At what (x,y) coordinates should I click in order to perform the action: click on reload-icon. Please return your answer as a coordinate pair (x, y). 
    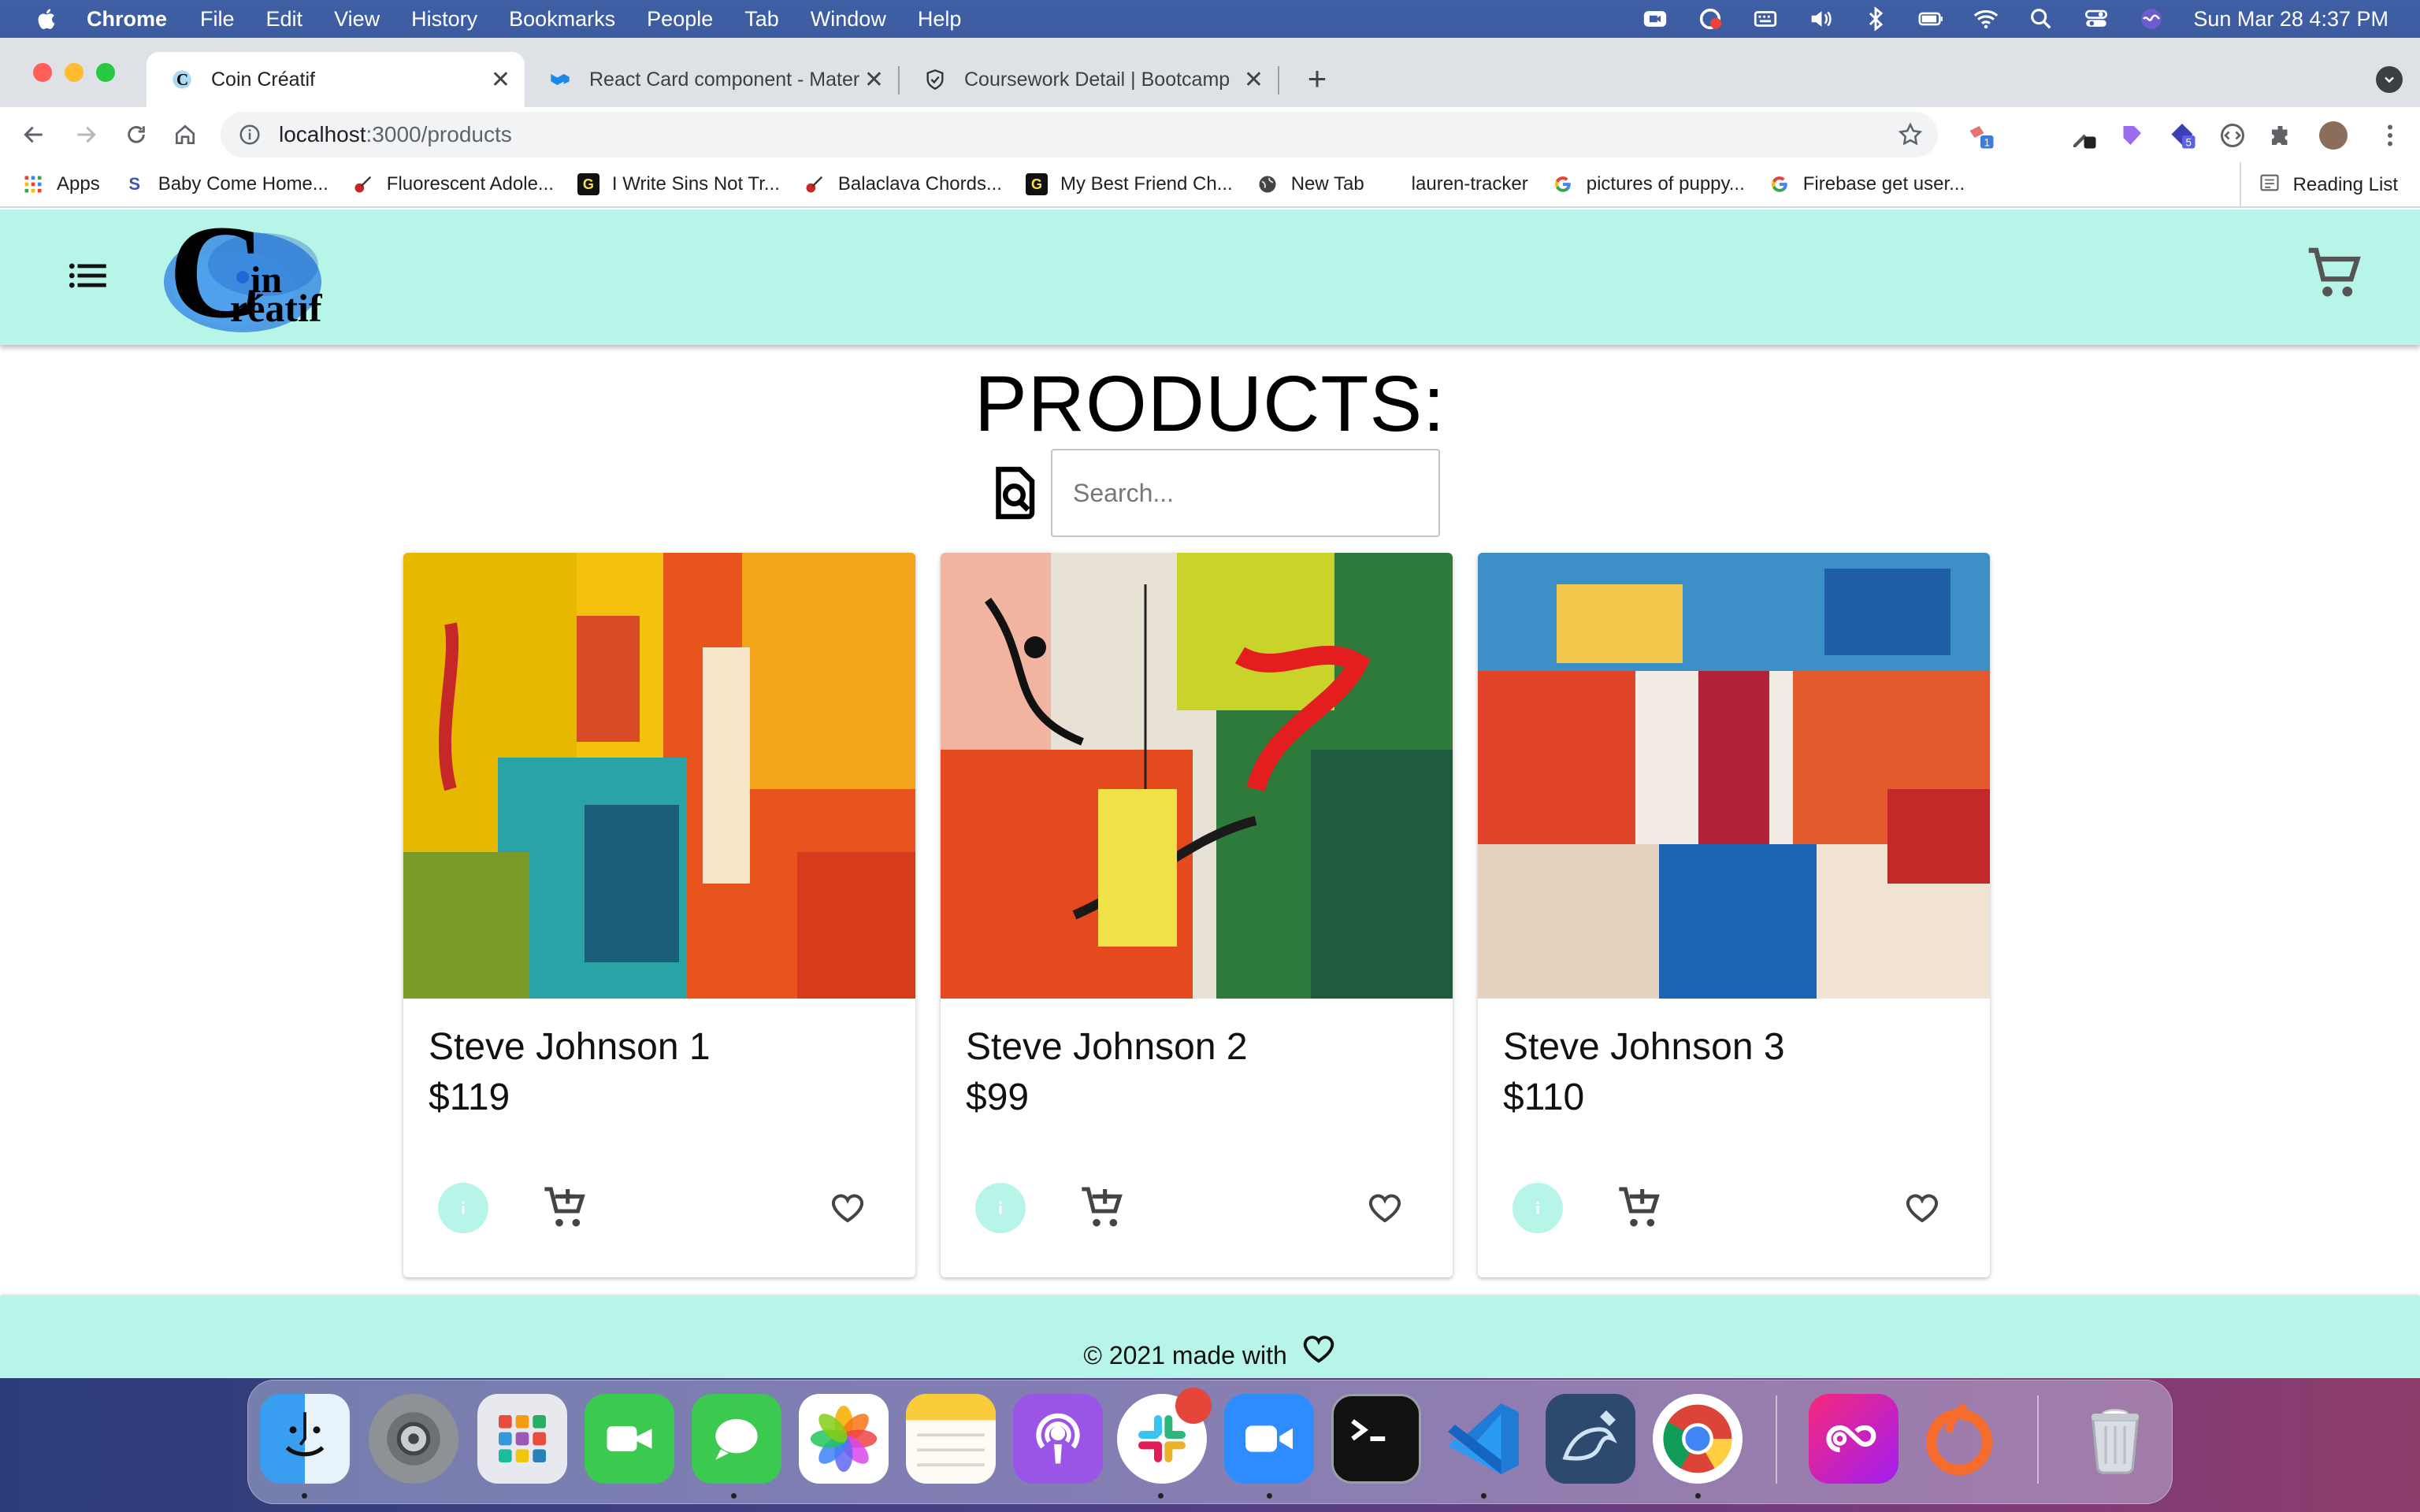
    Looking at the image, I should click on (136, 135).